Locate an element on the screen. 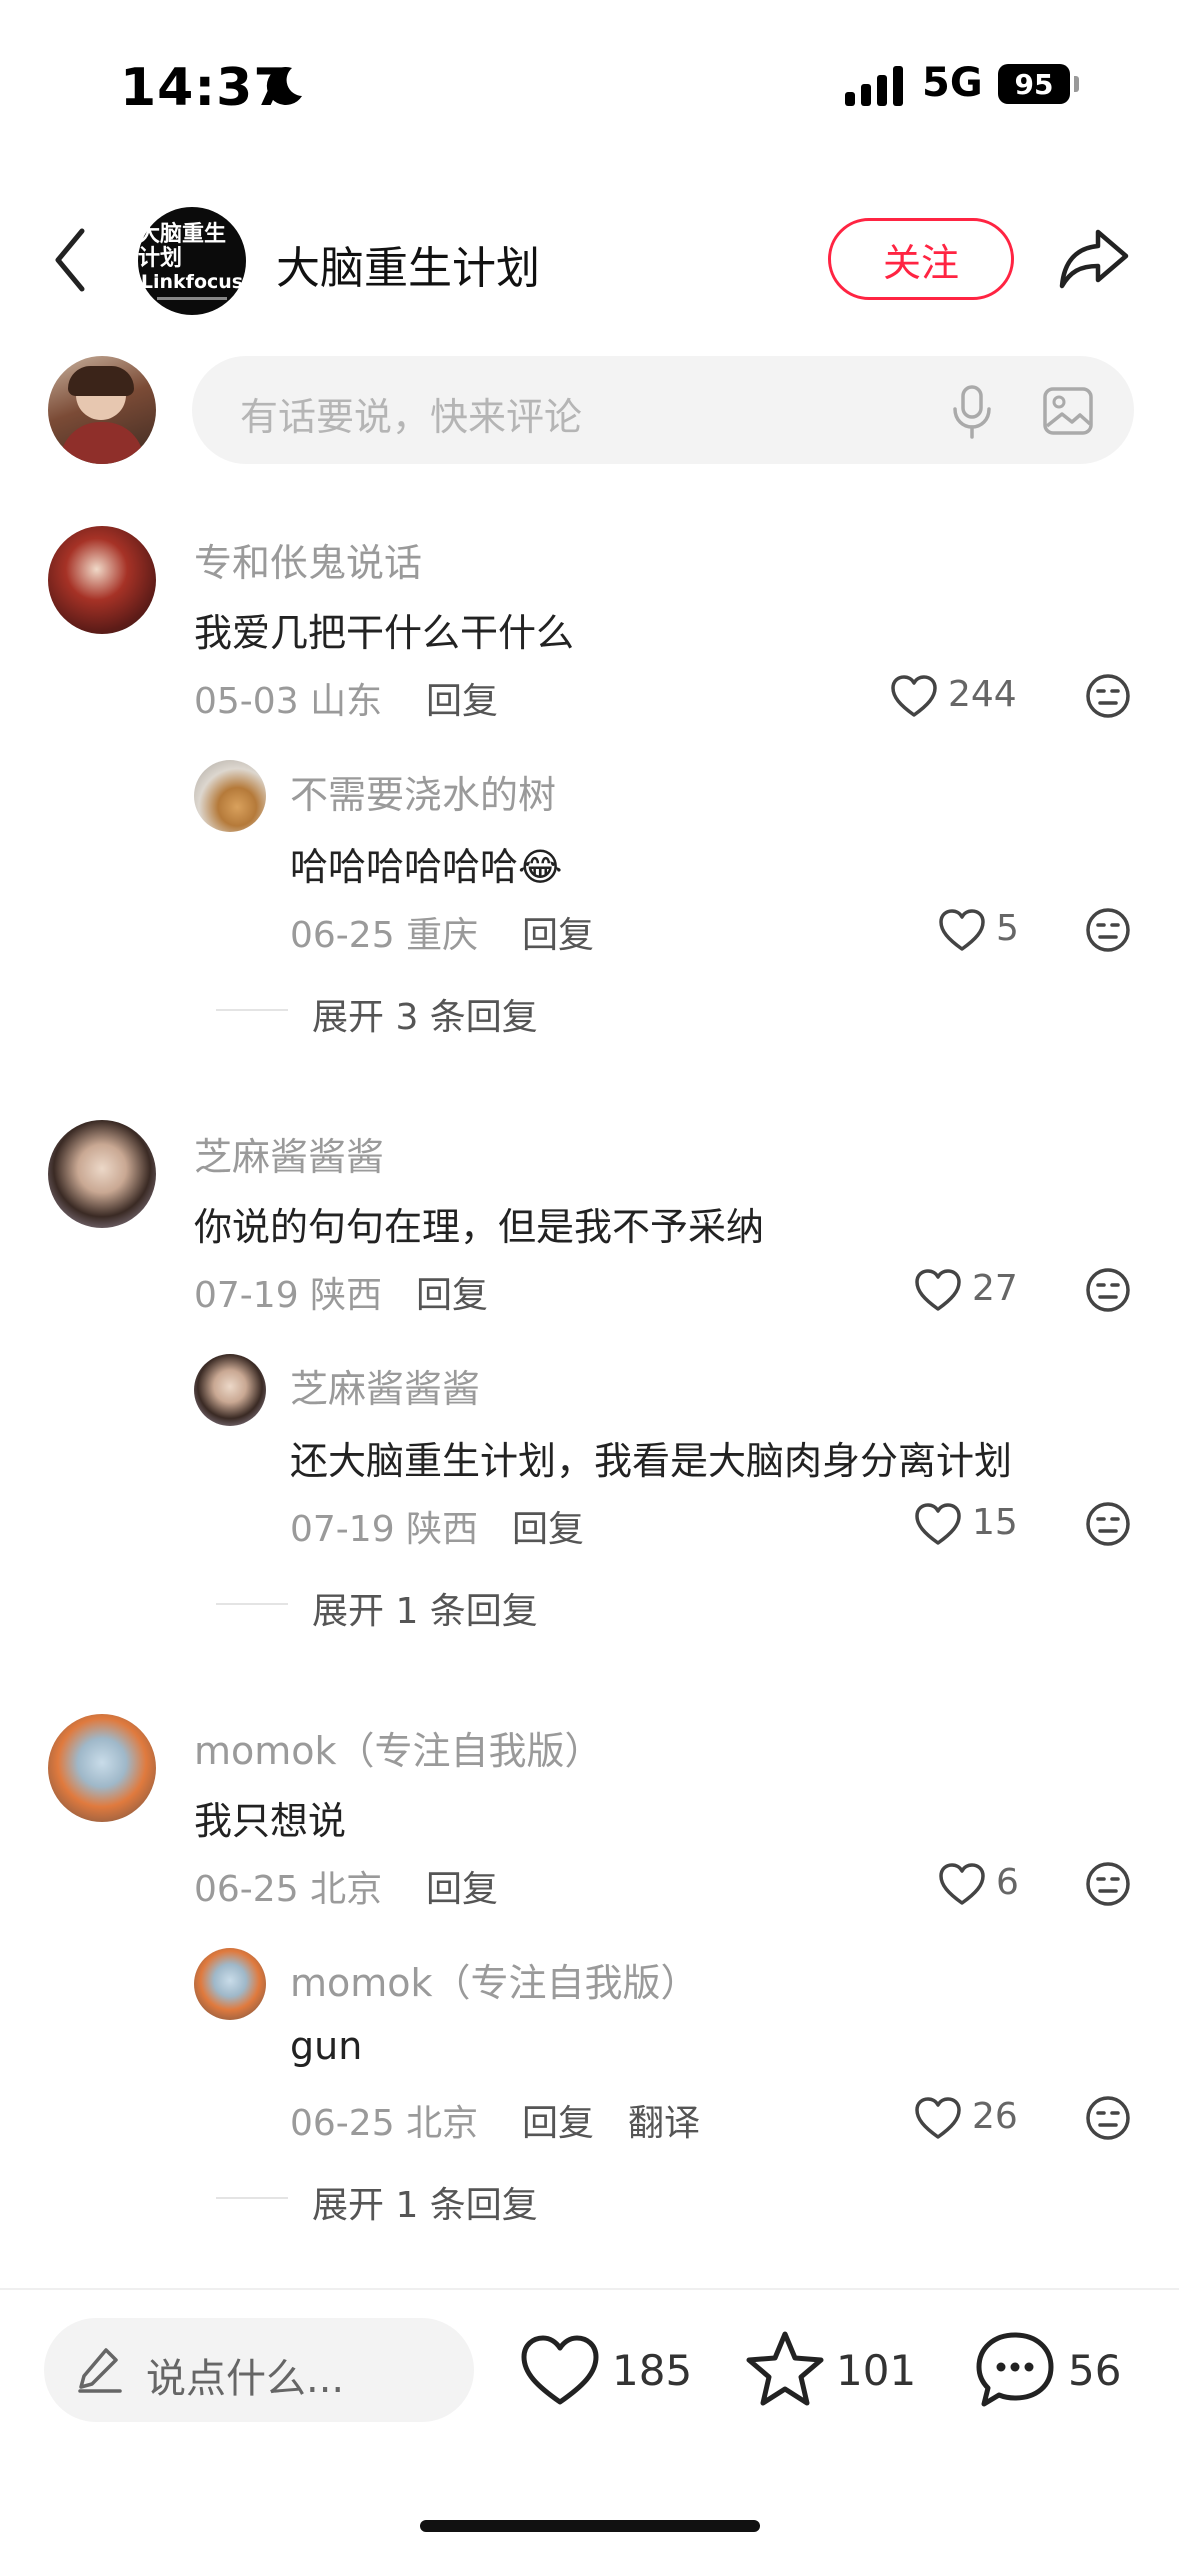  comment-date: 07-19 is located at coordinates (246, 1295).